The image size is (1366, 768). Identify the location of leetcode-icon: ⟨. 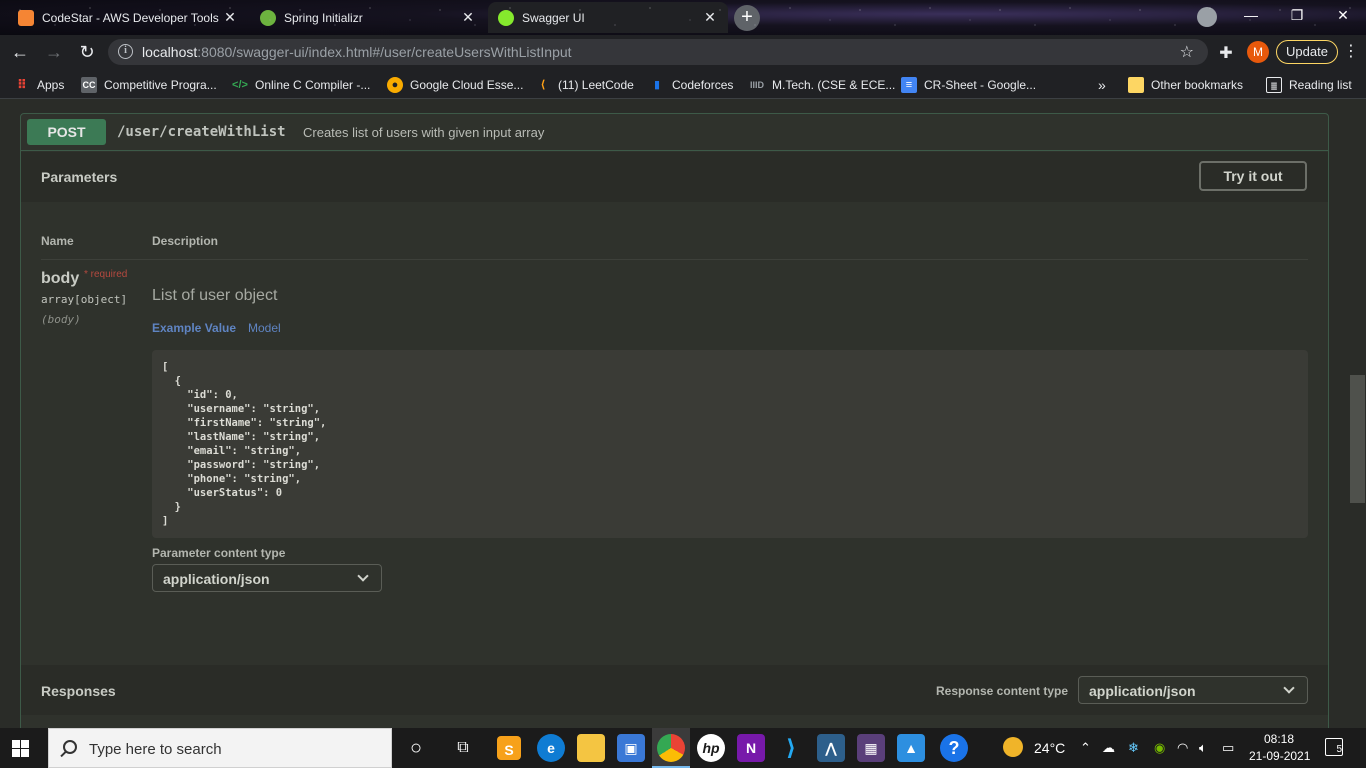
(543, 85).